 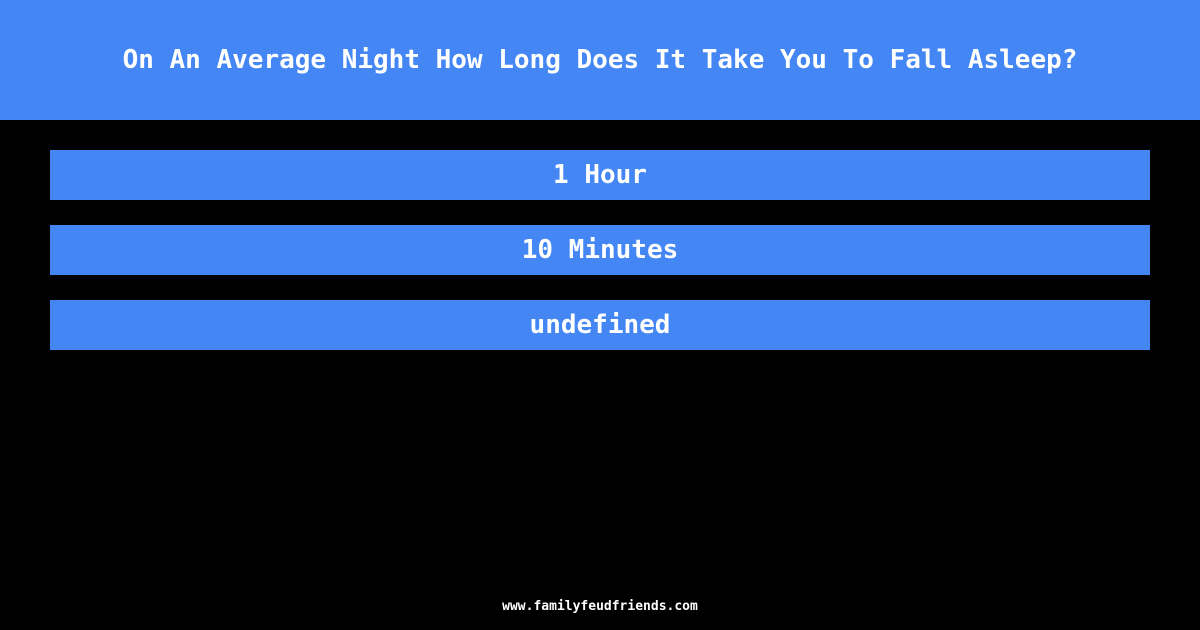 I want to click on answer-bar: 1 Hour, so click(x=600, y=175).